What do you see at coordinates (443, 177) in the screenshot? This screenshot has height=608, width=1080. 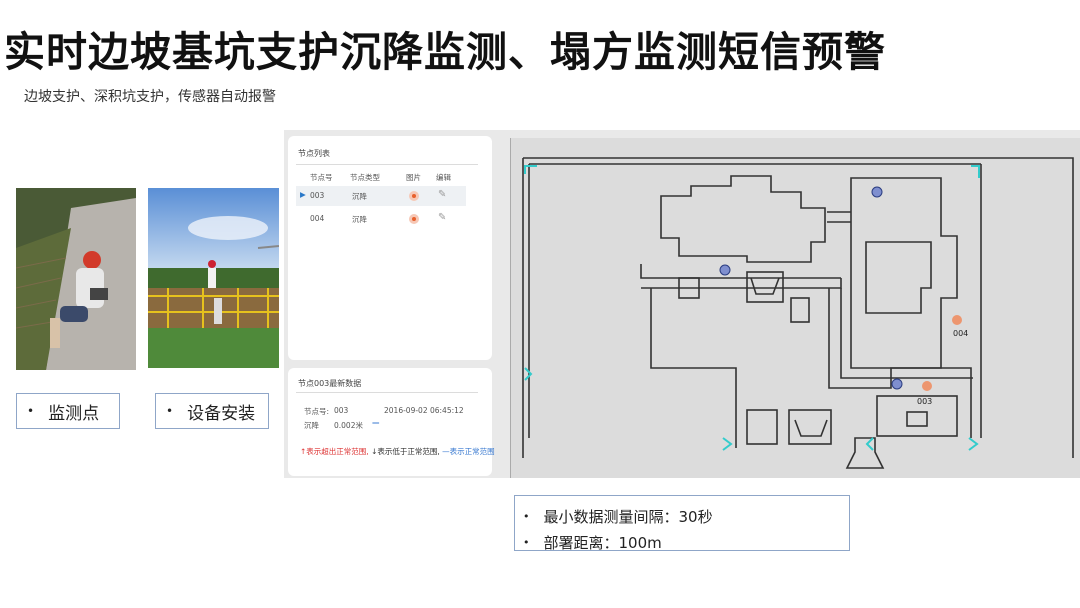 I see `col-header-edit: 编辑` at bounding box center [443, 177].